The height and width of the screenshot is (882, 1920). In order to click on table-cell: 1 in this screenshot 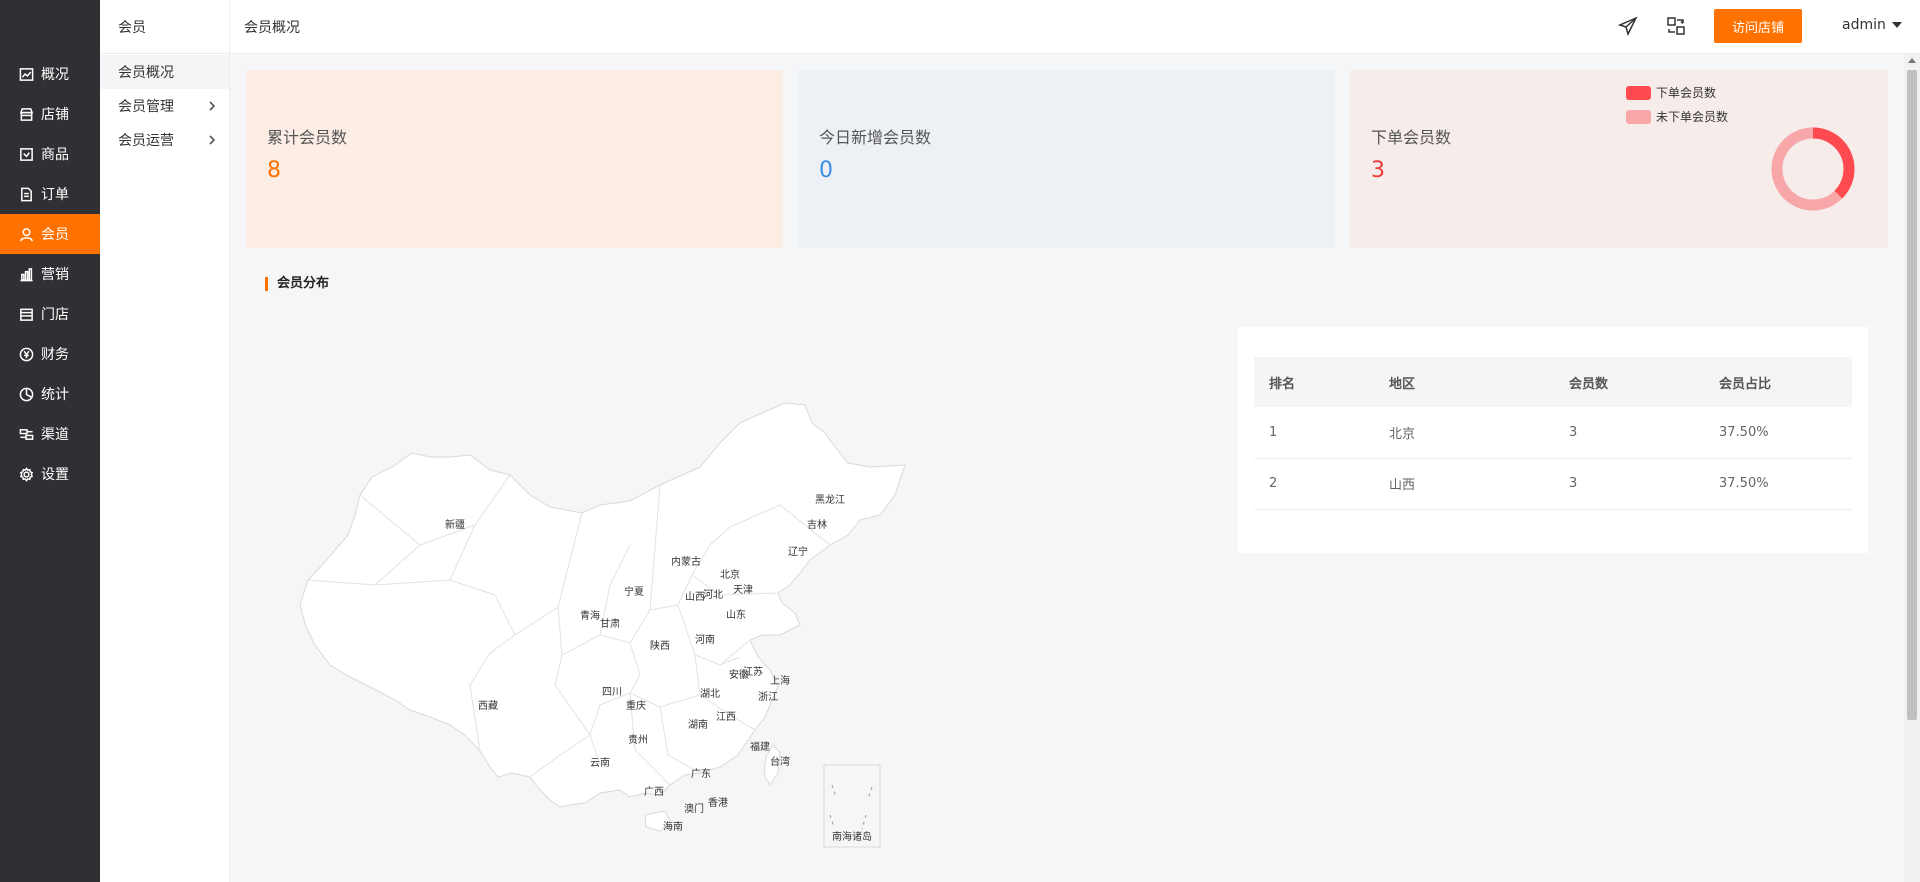, I will do `click(1314, 433)`.